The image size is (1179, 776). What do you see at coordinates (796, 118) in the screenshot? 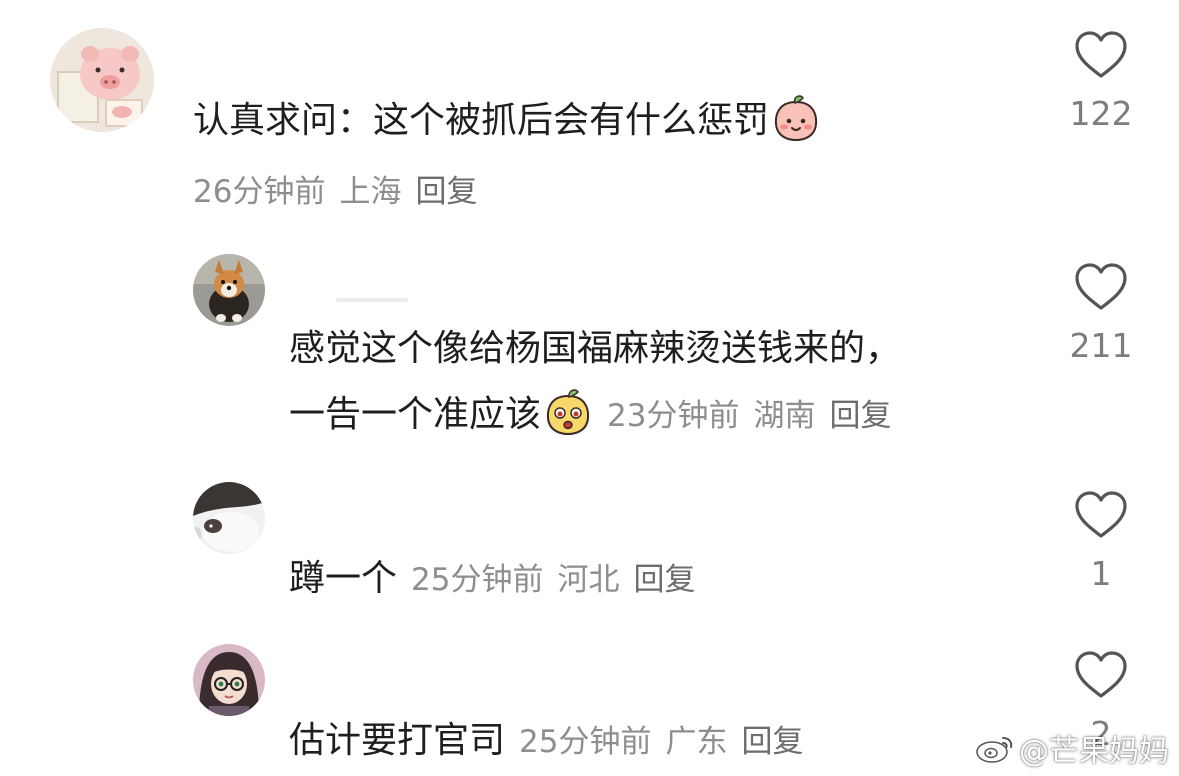
I see `blush-peach-emoji-icon` at bounding box center [796, 118].